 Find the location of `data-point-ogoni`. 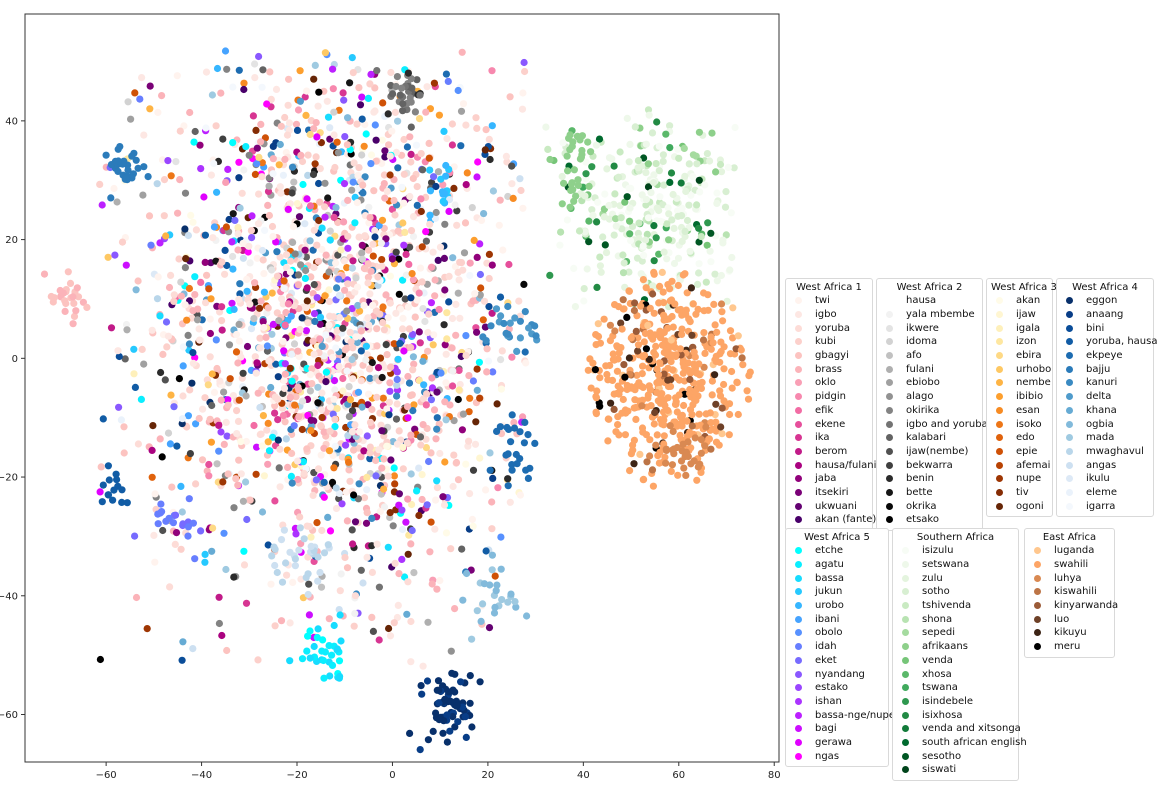

data-point-ogoni is located at coordinates (408, 554).